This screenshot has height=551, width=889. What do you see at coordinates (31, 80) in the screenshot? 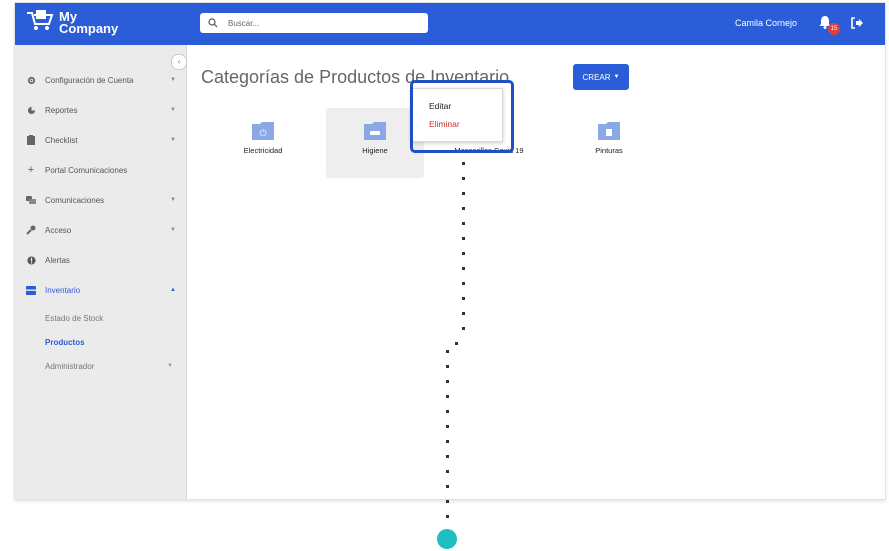
I see `gear-icon` at bounding box center [31, 80].